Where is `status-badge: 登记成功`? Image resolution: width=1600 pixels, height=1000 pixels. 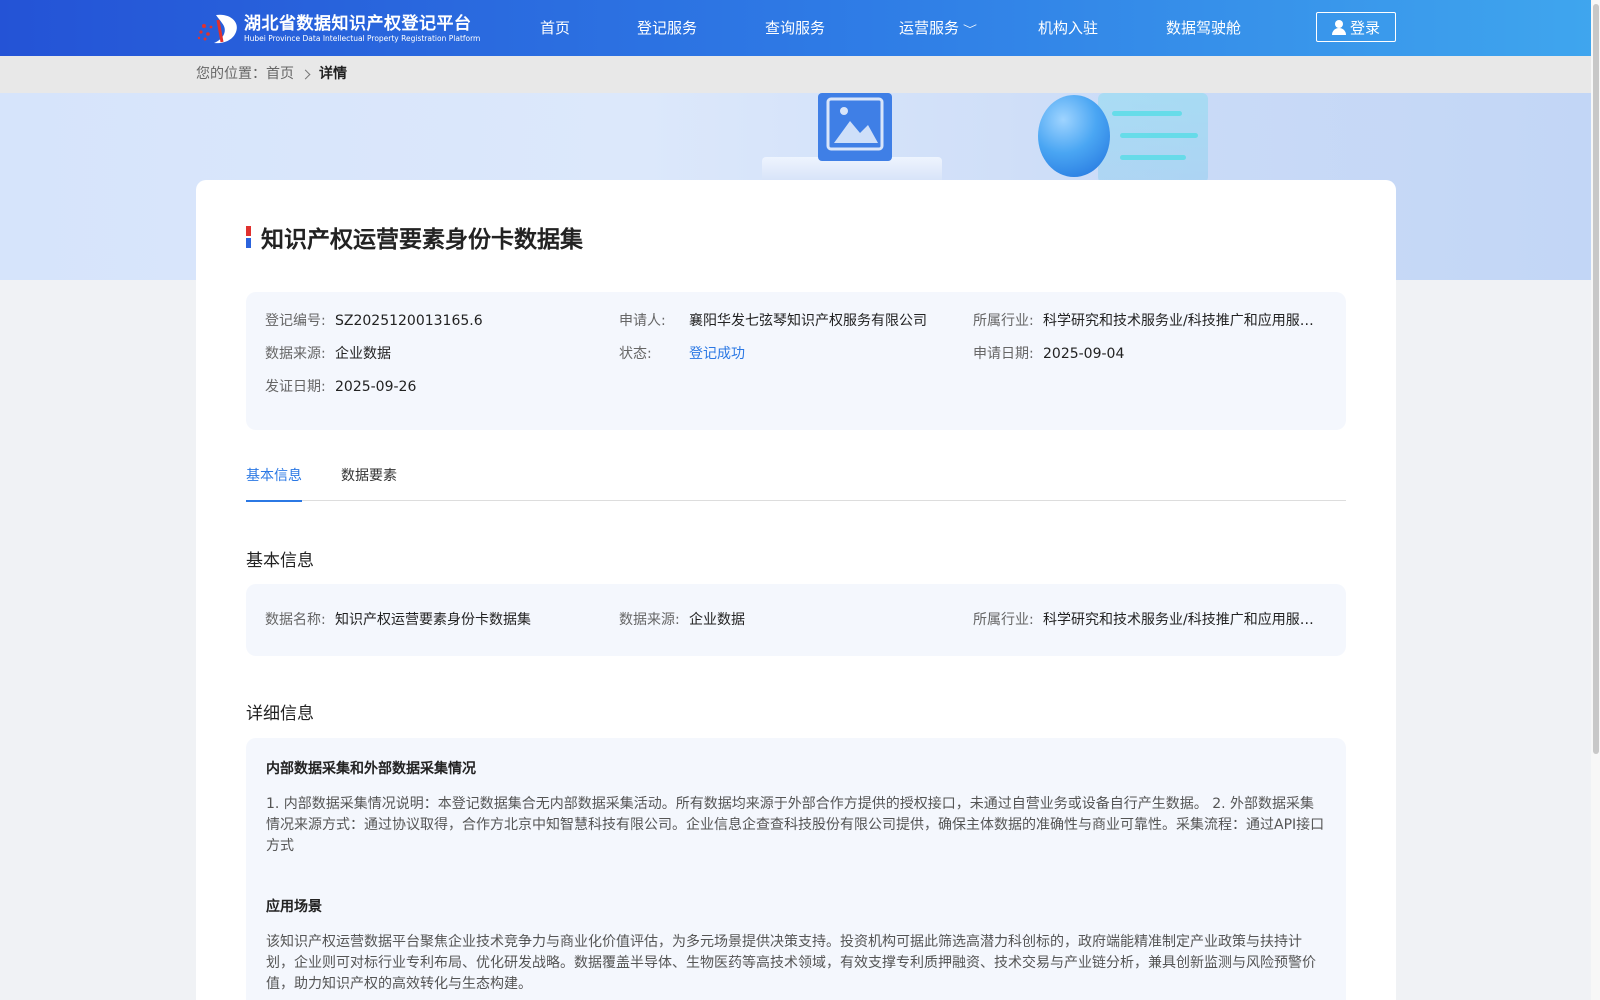
status-badge: 登记成功 is located at coordinates (717, 354).